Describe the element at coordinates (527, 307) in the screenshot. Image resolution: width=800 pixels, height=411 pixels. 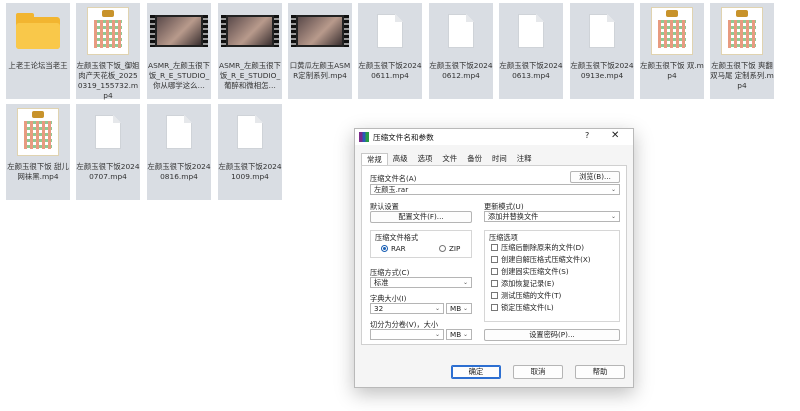
I see `option-label: 锁定压缩文件(L)` at that location.